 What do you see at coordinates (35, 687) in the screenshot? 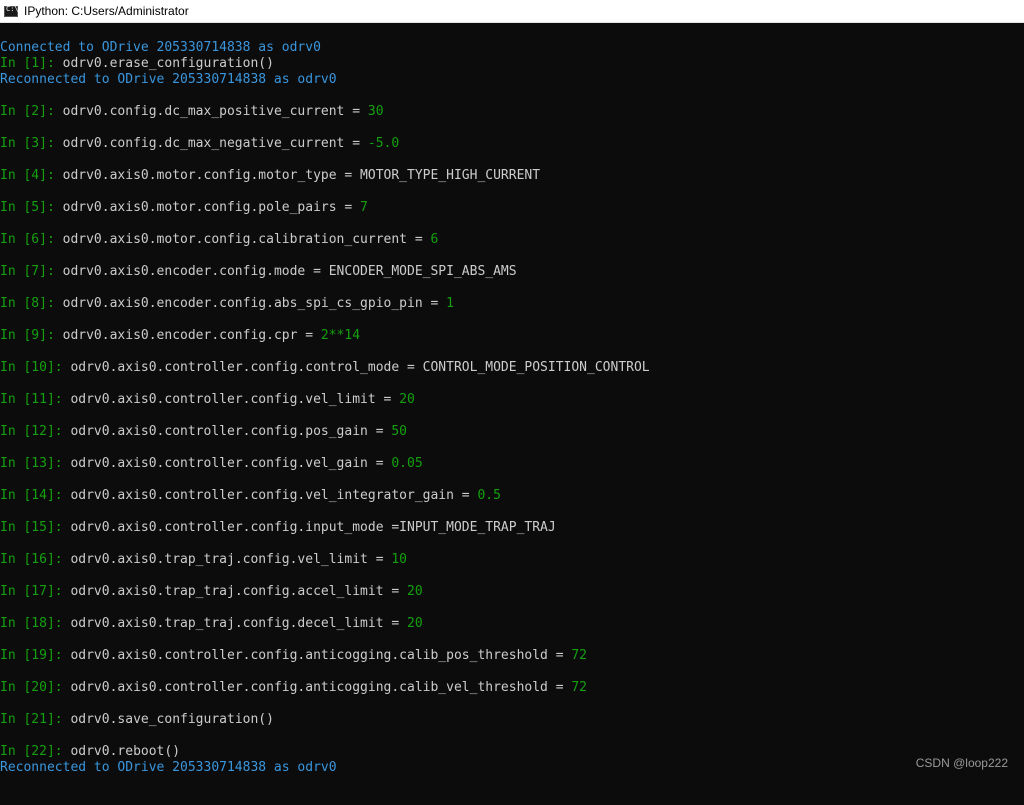
I see `input-prompt: In [20]:` at bounding box center [35, 687].